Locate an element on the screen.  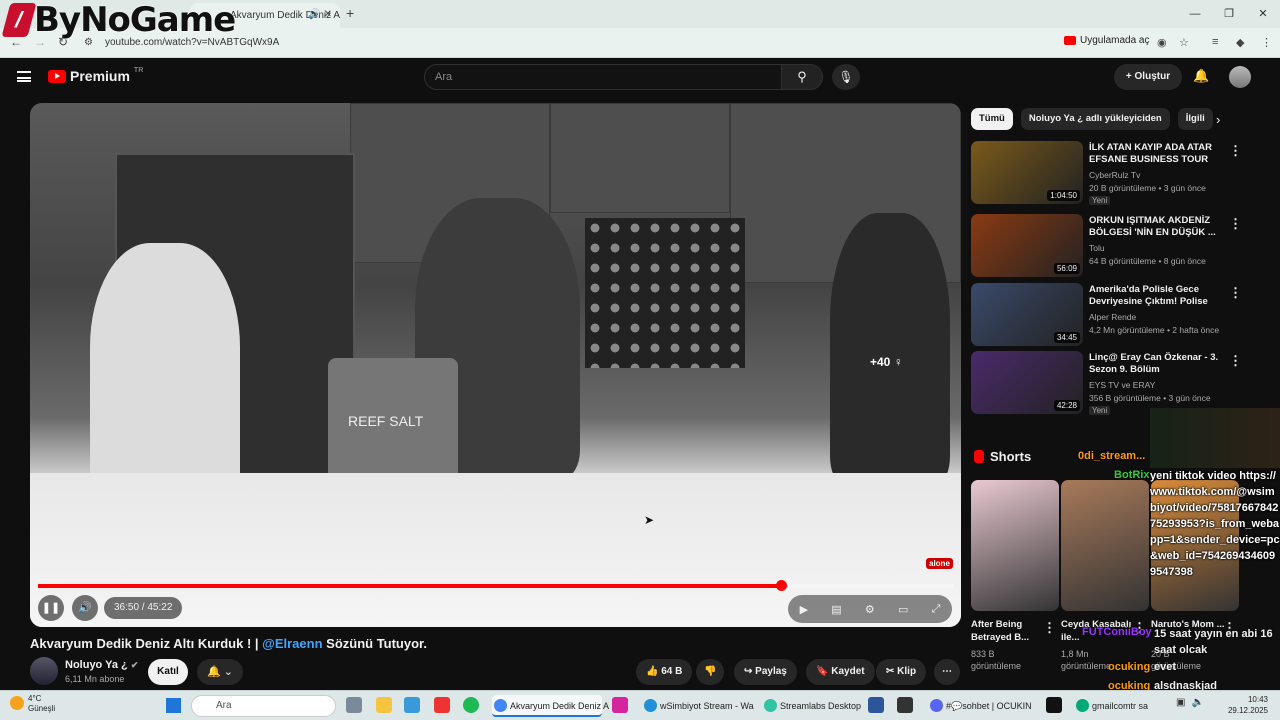
menu-dots-icon: ⋮ is located at coordinates (1266, 42).